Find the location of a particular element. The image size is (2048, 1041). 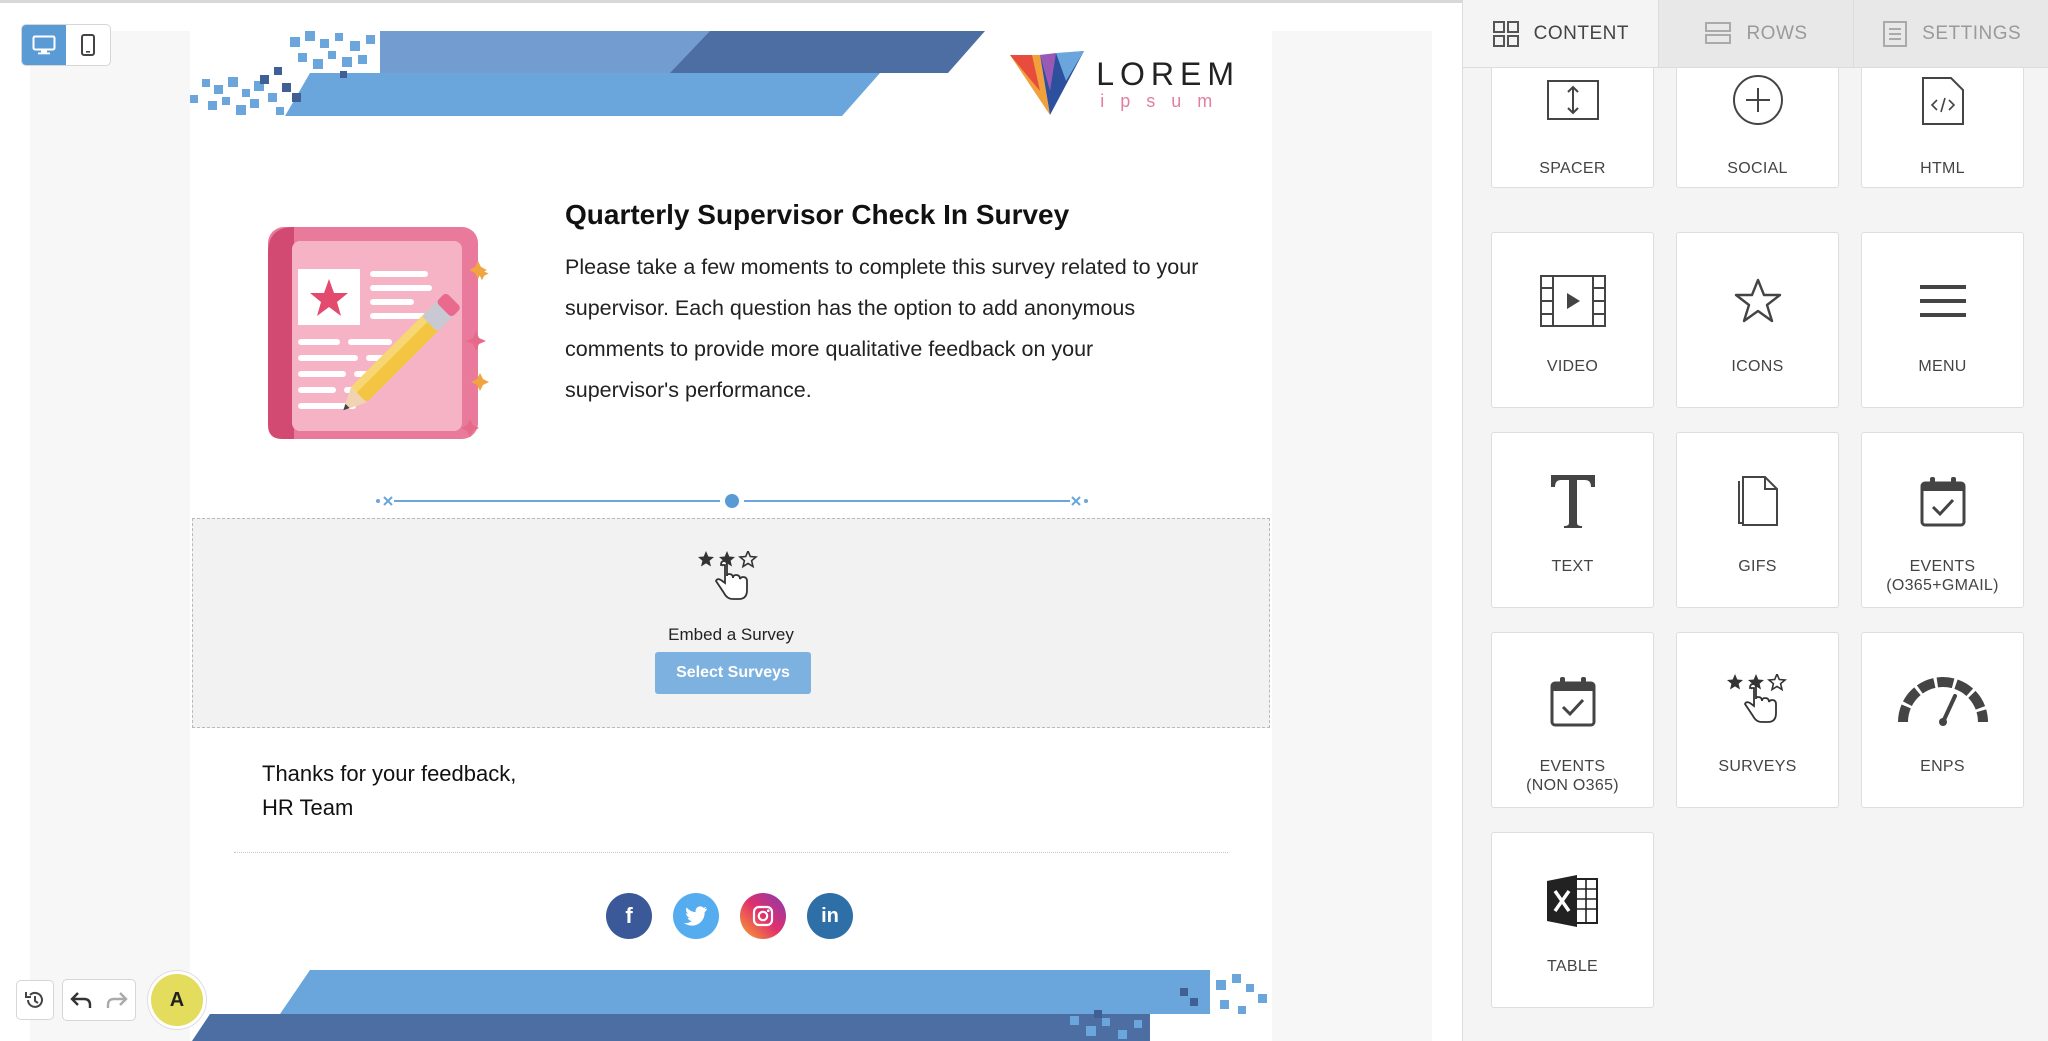

block-icons: ICONS is located at coordinates (1757, 320).